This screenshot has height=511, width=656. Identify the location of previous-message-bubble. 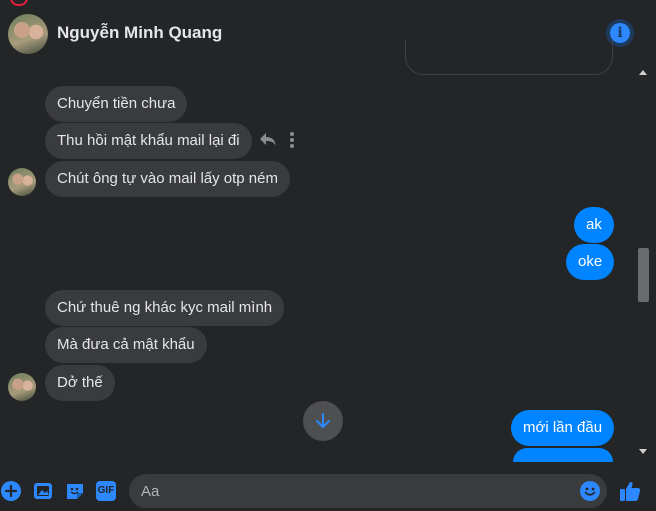
(509, 57).